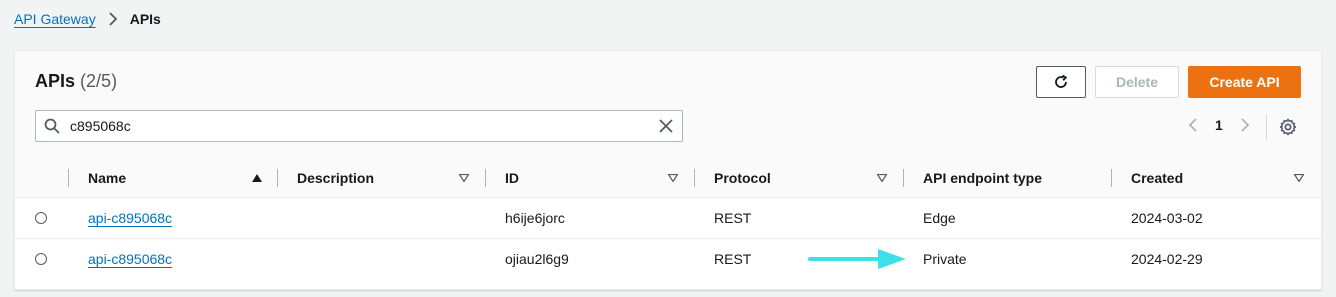 The height and width of the screenshot is (297, 1336). Describe the element at coordinates (1245, 125) in the screenshot. I see `next-page-icon` at that location.